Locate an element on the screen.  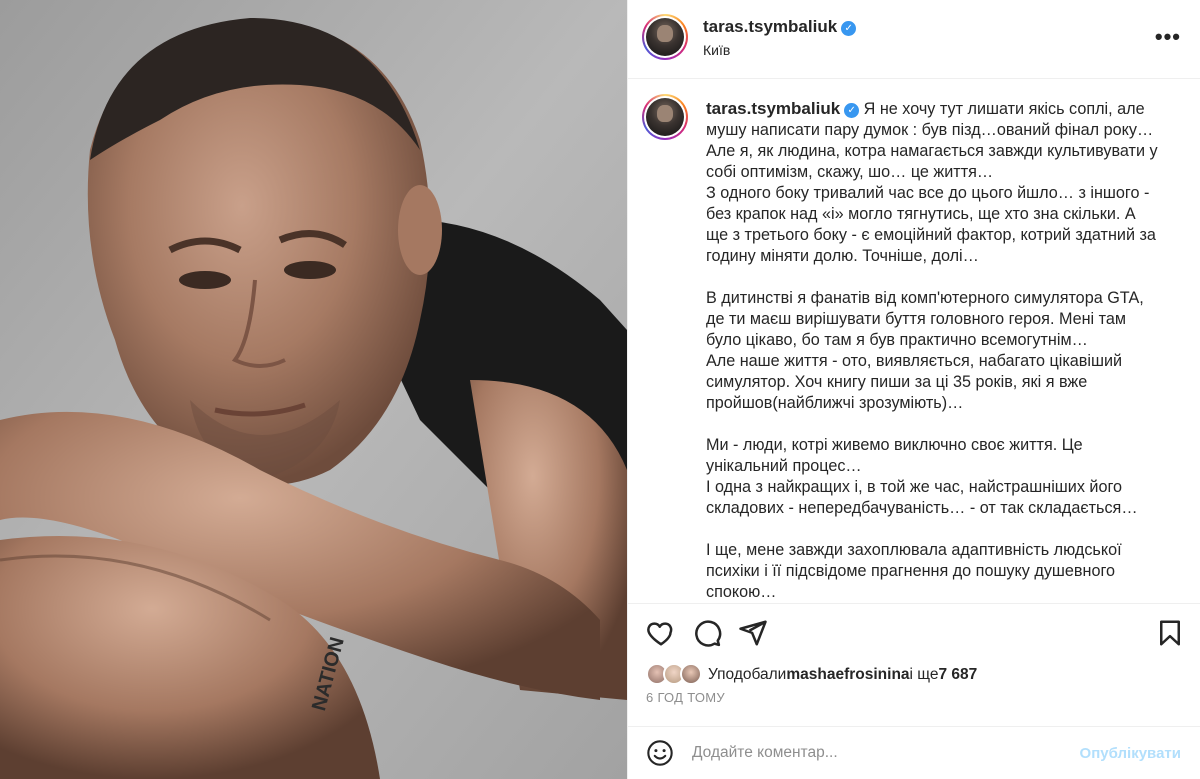
post-location-link: Київ is located at coordinates (716, 50).